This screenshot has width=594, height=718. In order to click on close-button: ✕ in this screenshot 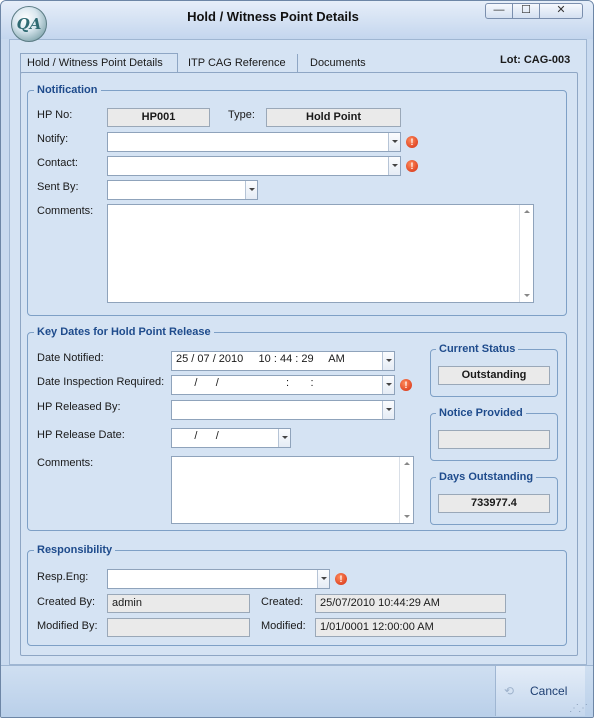, I will do `click(561, 11)`.